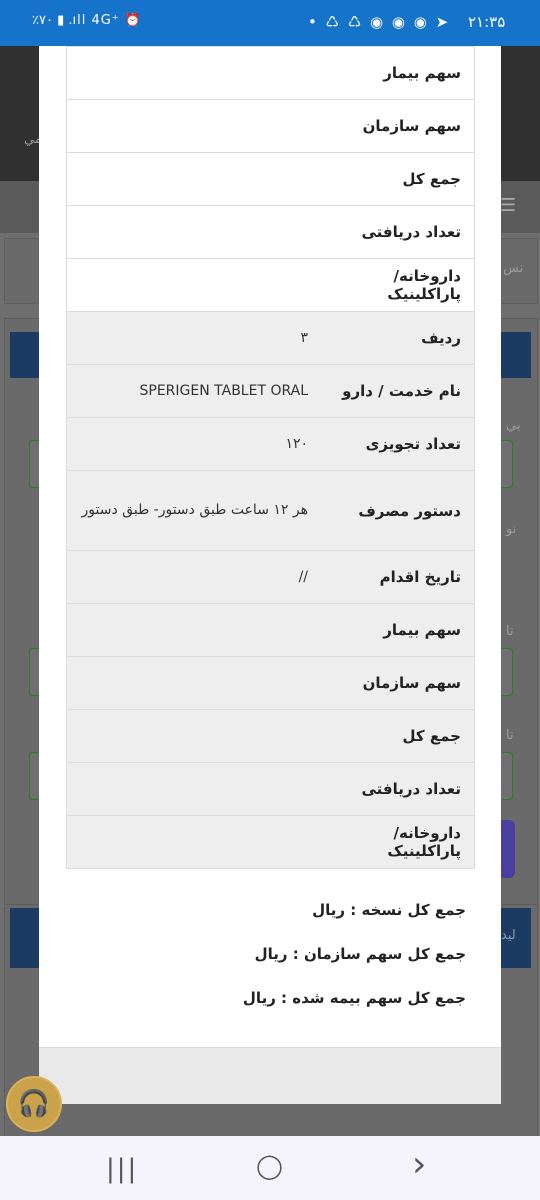  I want to click on home-button: ◯, so click(269, 1166).